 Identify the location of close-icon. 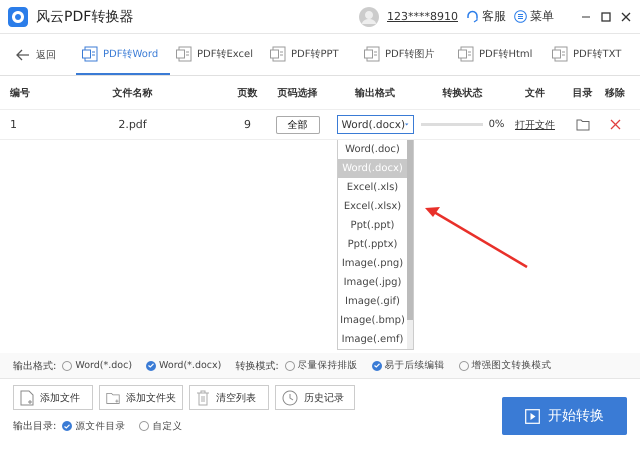
(626, 16).